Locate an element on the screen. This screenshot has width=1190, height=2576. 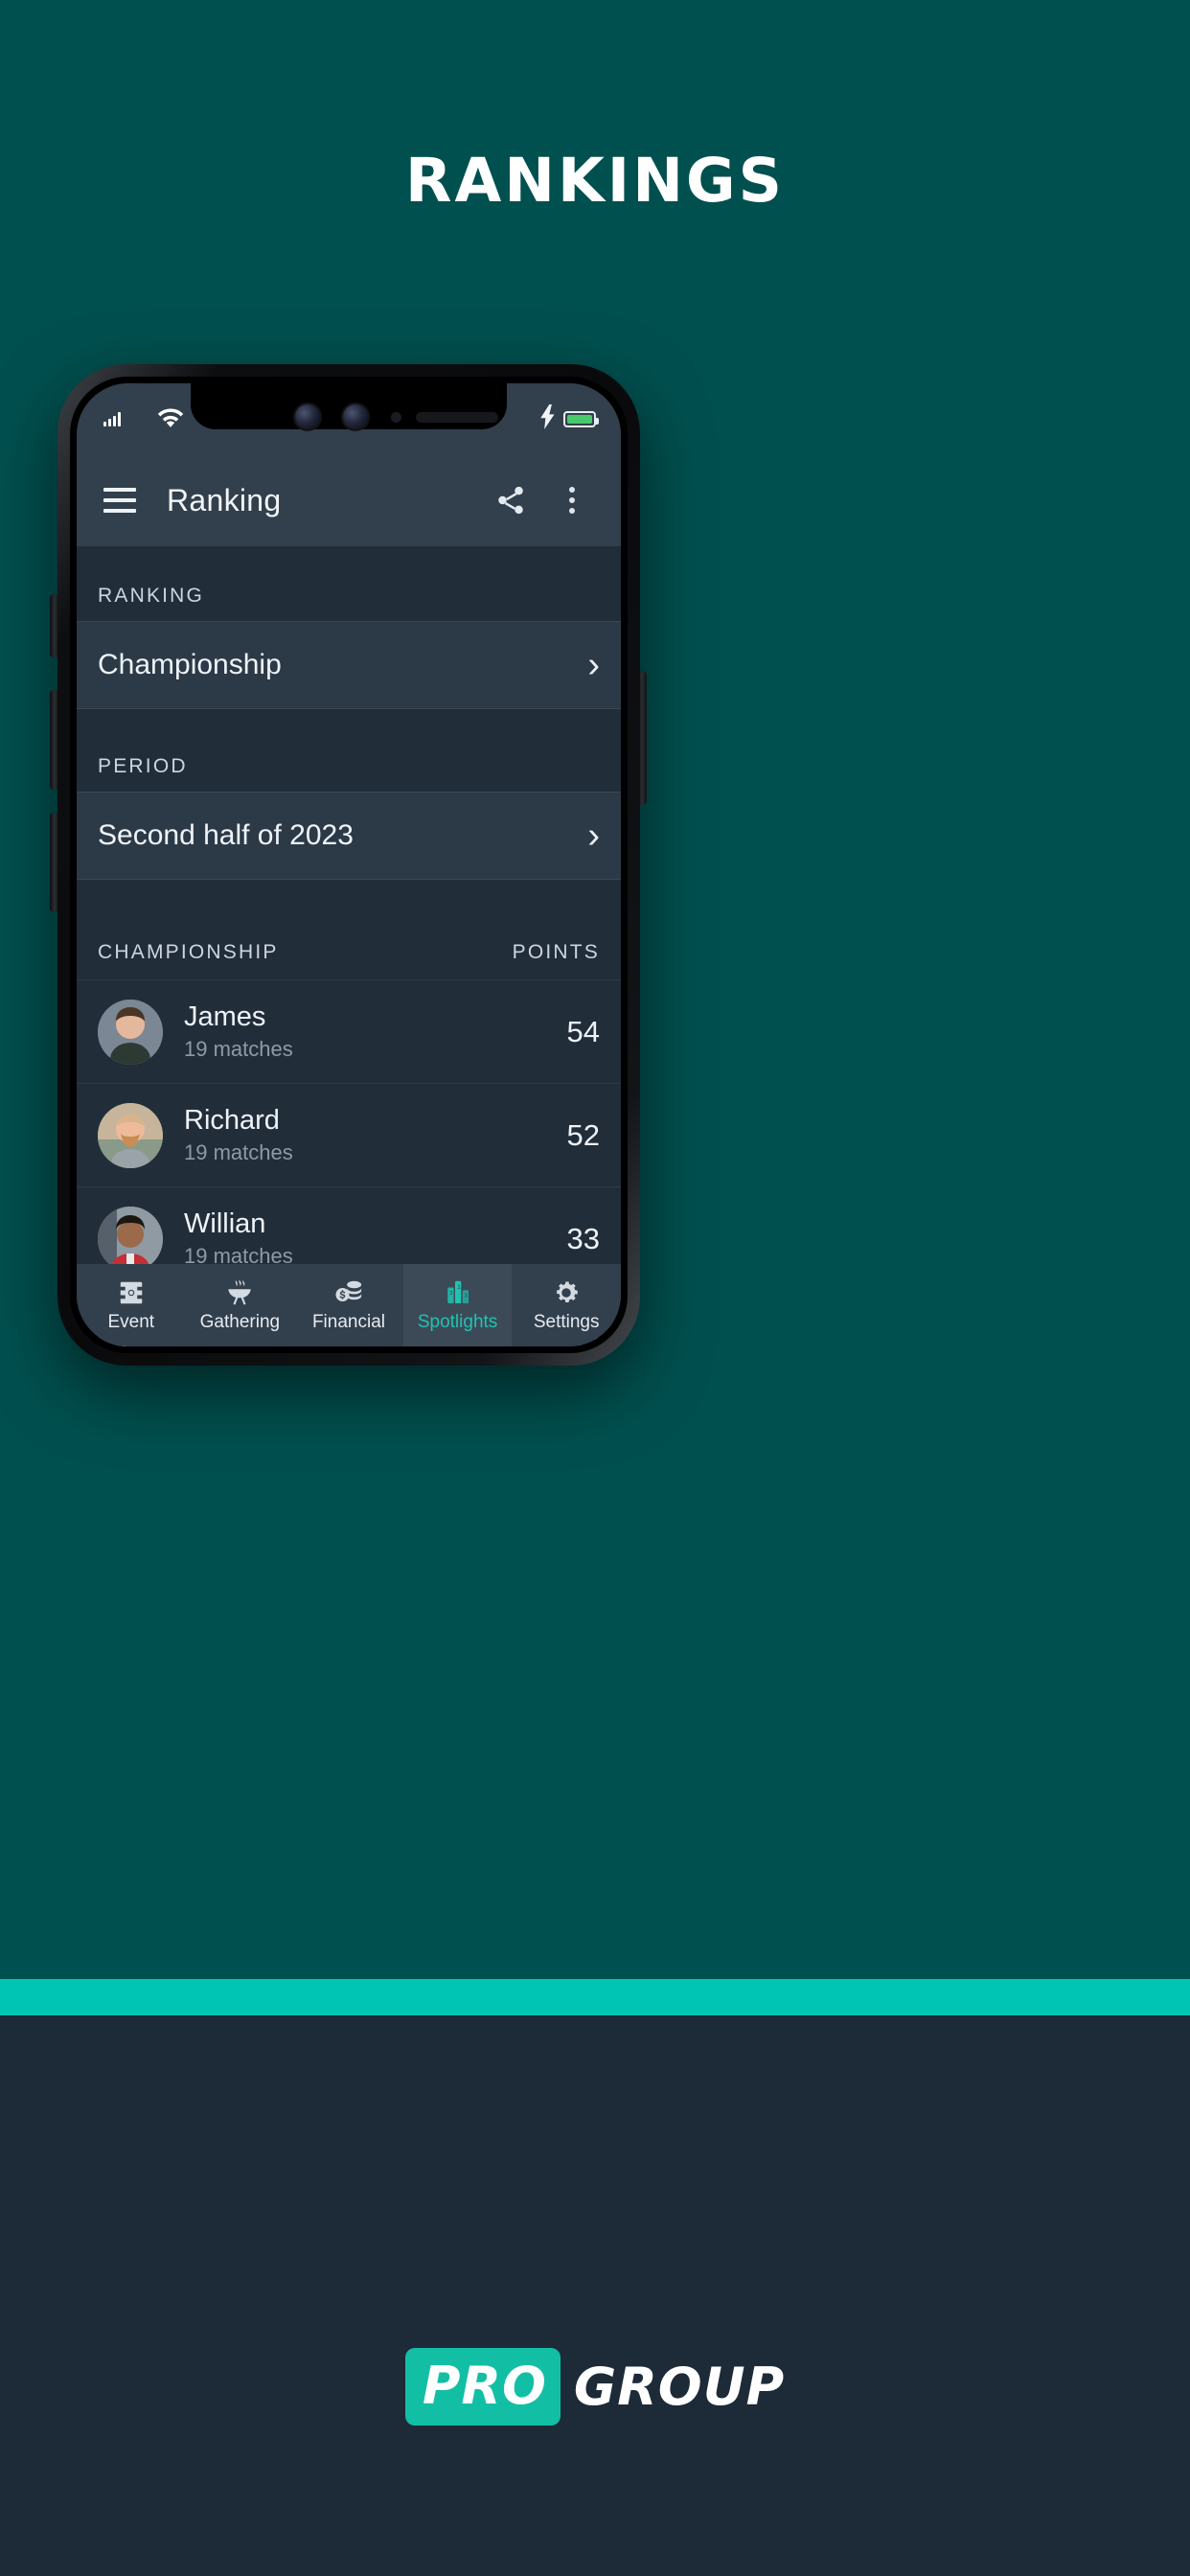
app-bar-title: Ranking is located at coordinates (225, 500).